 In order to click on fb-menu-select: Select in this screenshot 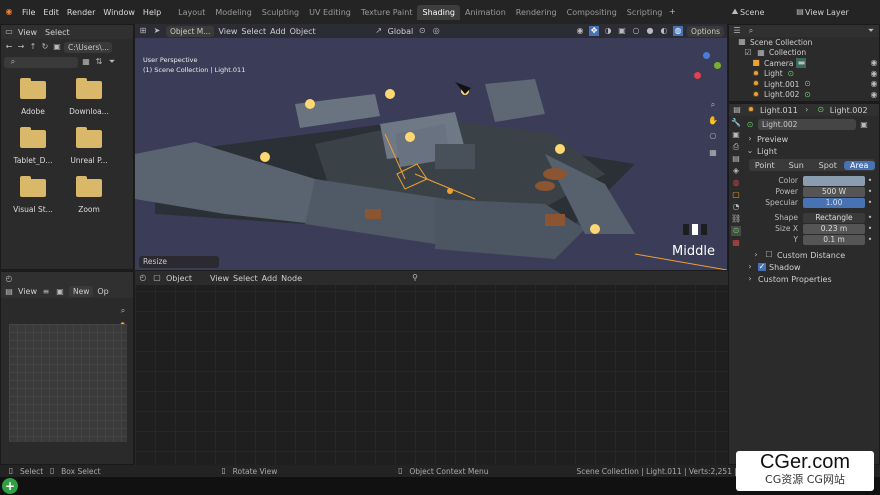, I will do `click(57, 32)`.